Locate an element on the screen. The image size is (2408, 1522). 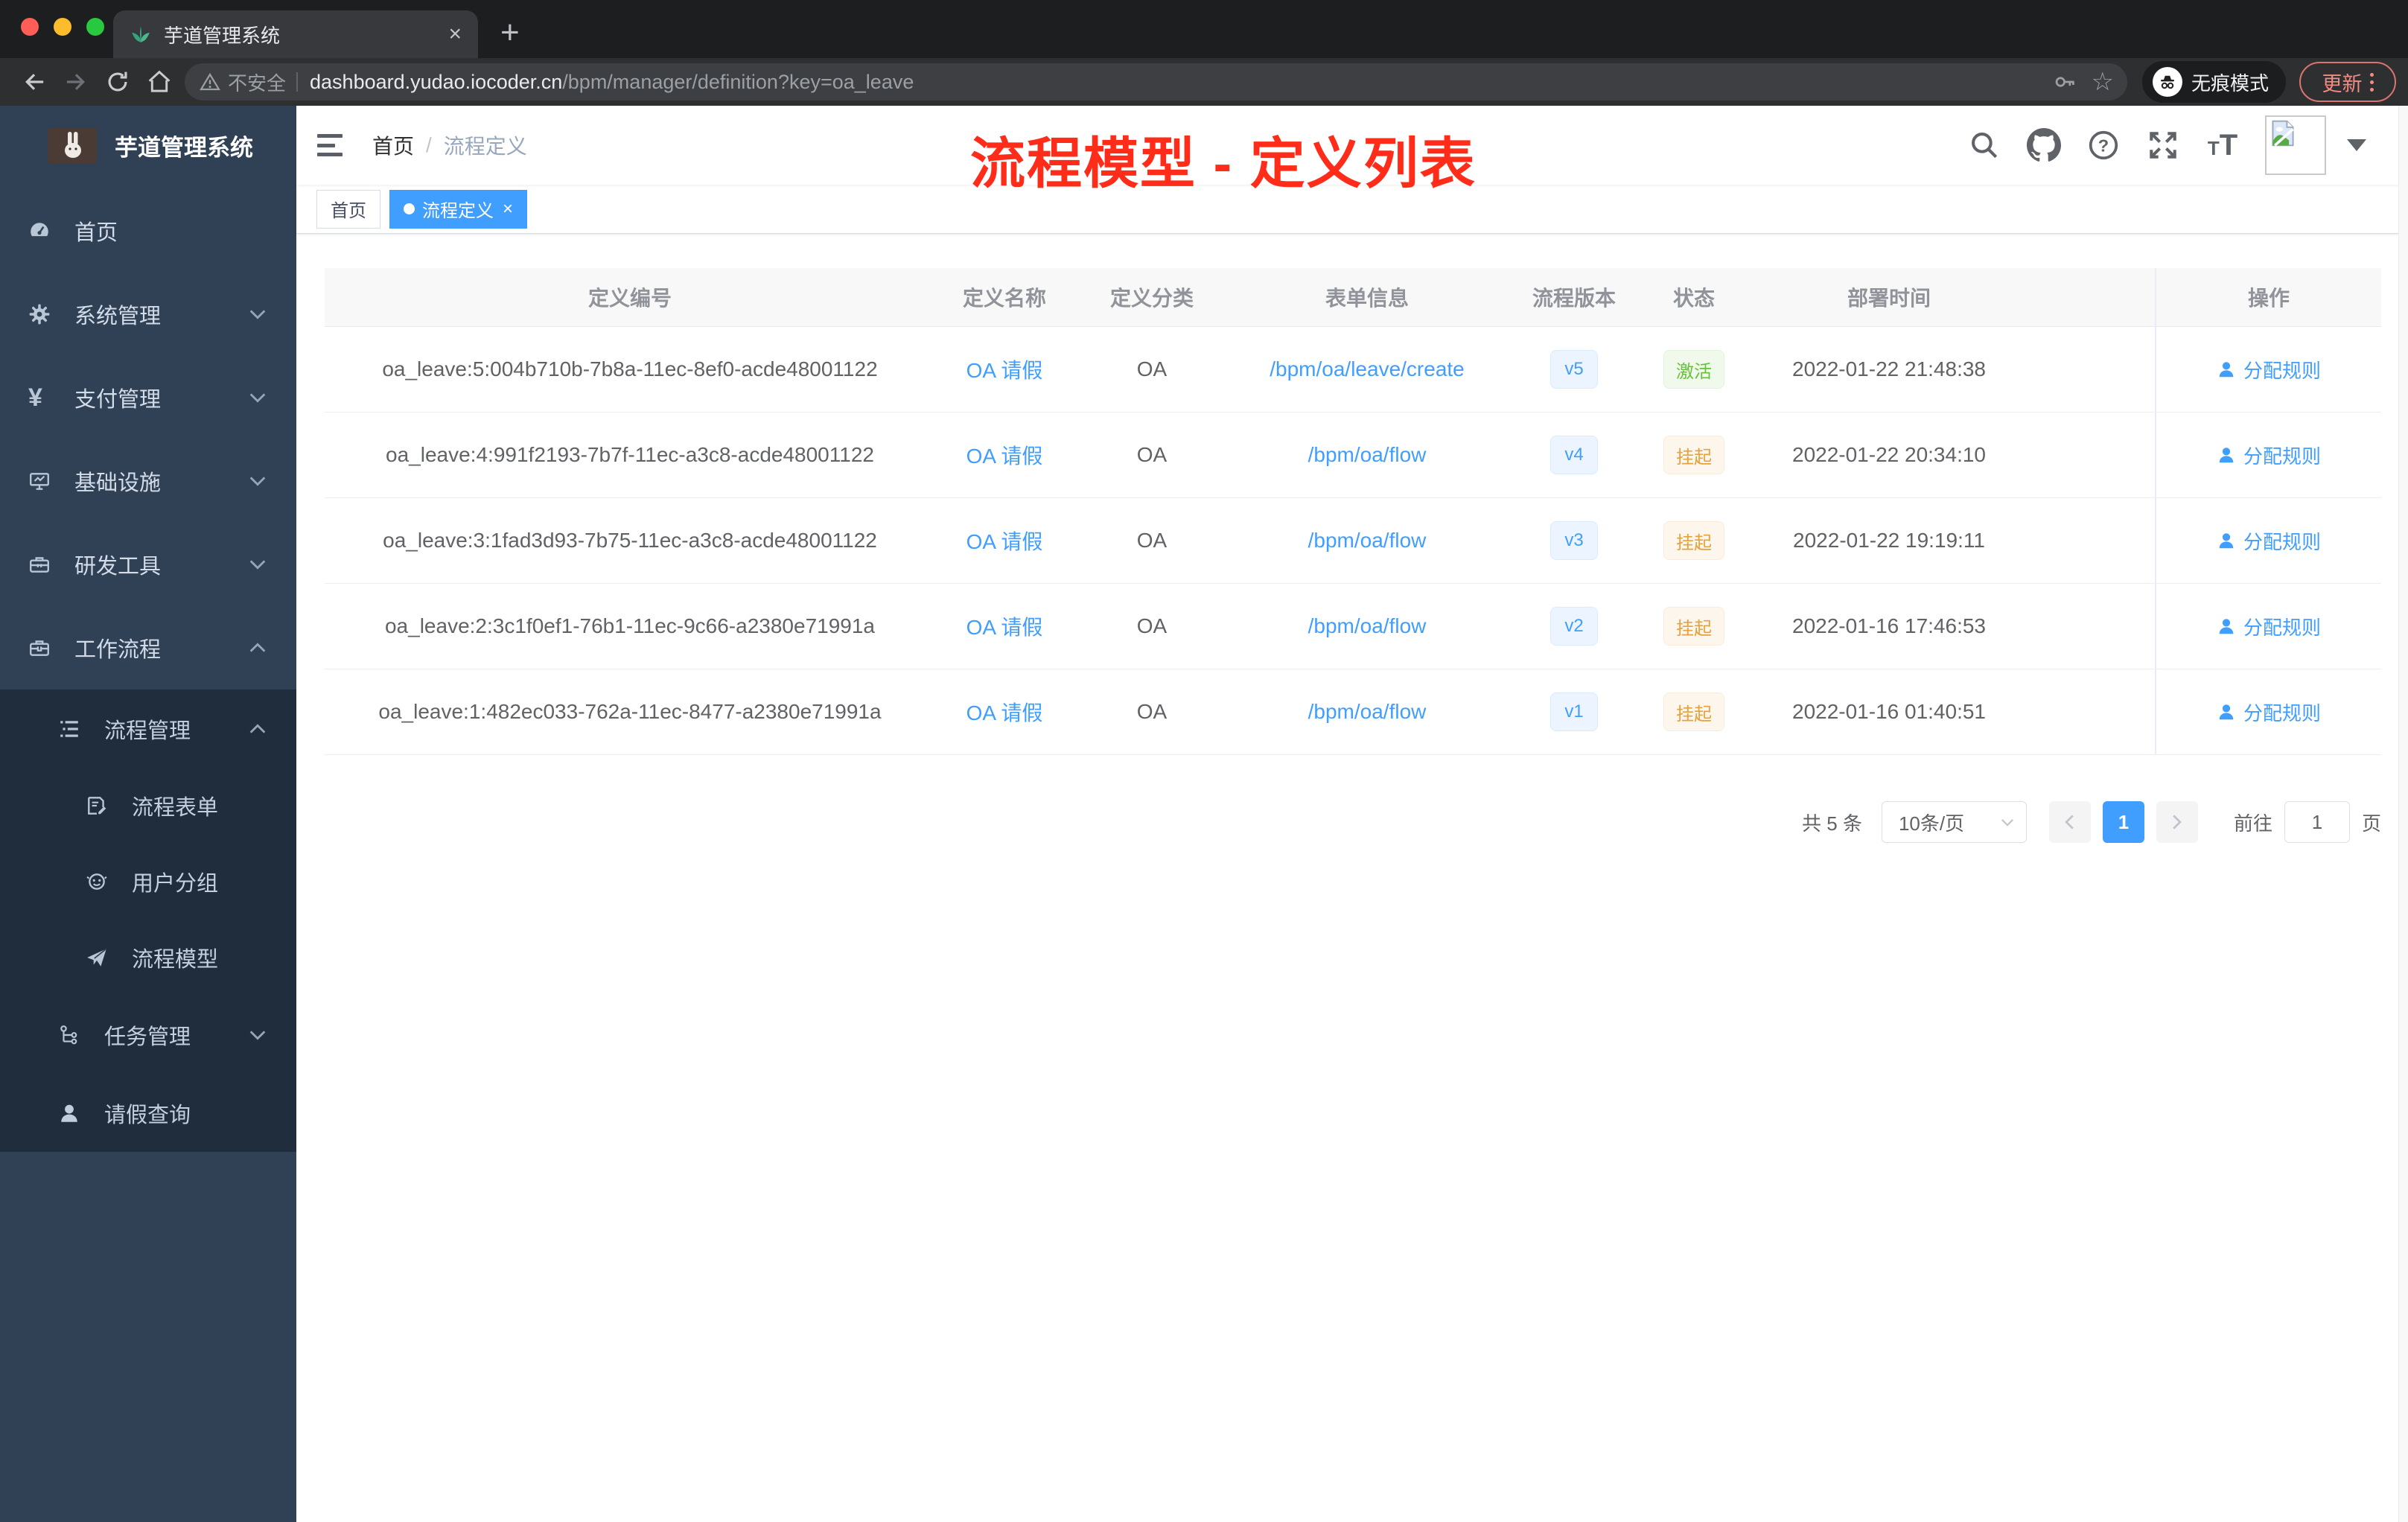
sidebar-item-infrastructure: 基础设施 is located at coordinates (148, 481).